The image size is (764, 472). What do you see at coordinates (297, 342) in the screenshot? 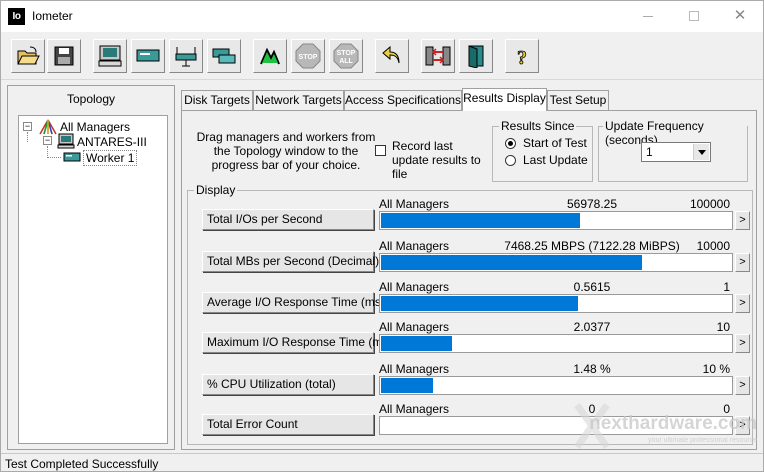
I see `metric-select-button: Maximum I/O Response Time (ms)` at bounding box center [297, 342].